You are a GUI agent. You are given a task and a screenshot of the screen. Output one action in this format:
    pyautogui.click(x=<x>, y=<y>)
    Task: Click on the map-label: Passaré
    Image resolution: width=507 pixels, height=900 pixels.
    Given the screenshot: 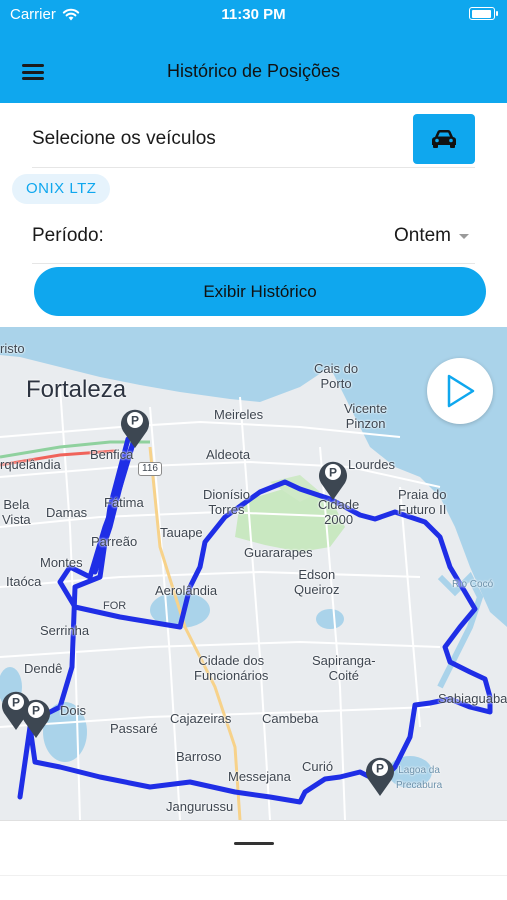 What is the action you would take?
    pyautogui.click(x=134, y=728)
    